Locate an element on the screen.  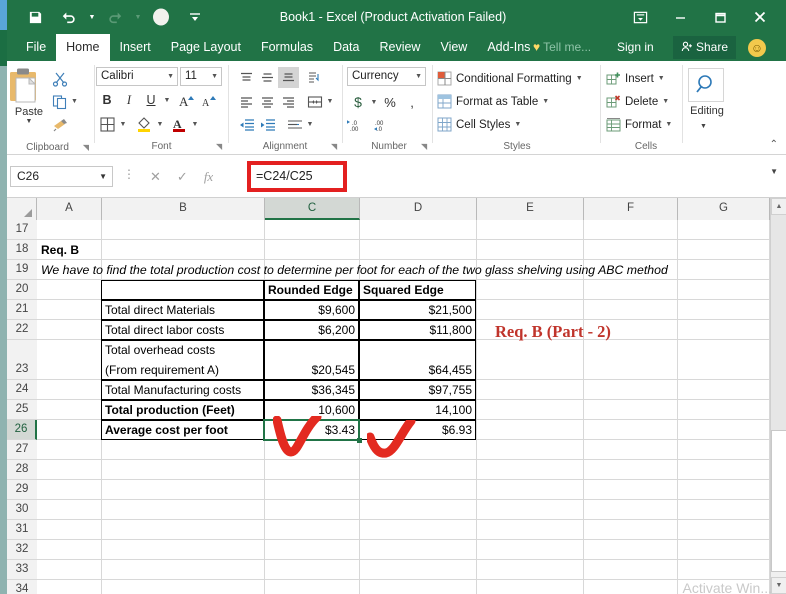
tab-data: Data is located at coordinates (346, 47).